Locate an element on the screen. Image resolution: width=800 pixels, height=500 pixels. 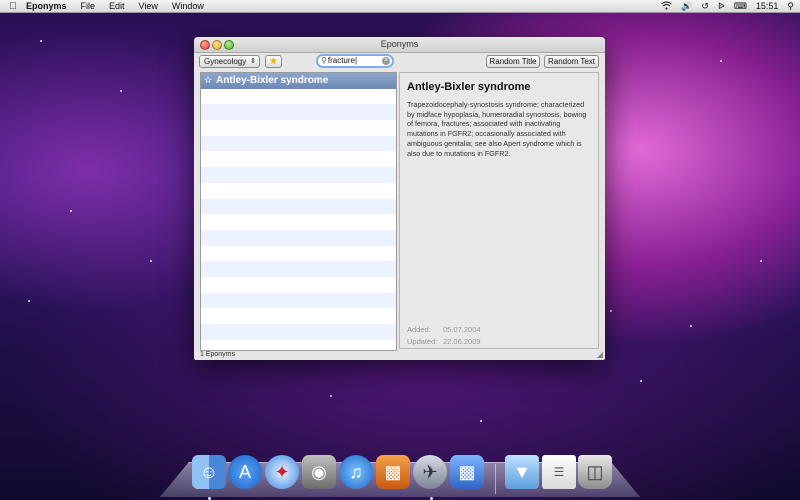
updown-arrows-icon: ⇕ is located at coordinates (253, 61).